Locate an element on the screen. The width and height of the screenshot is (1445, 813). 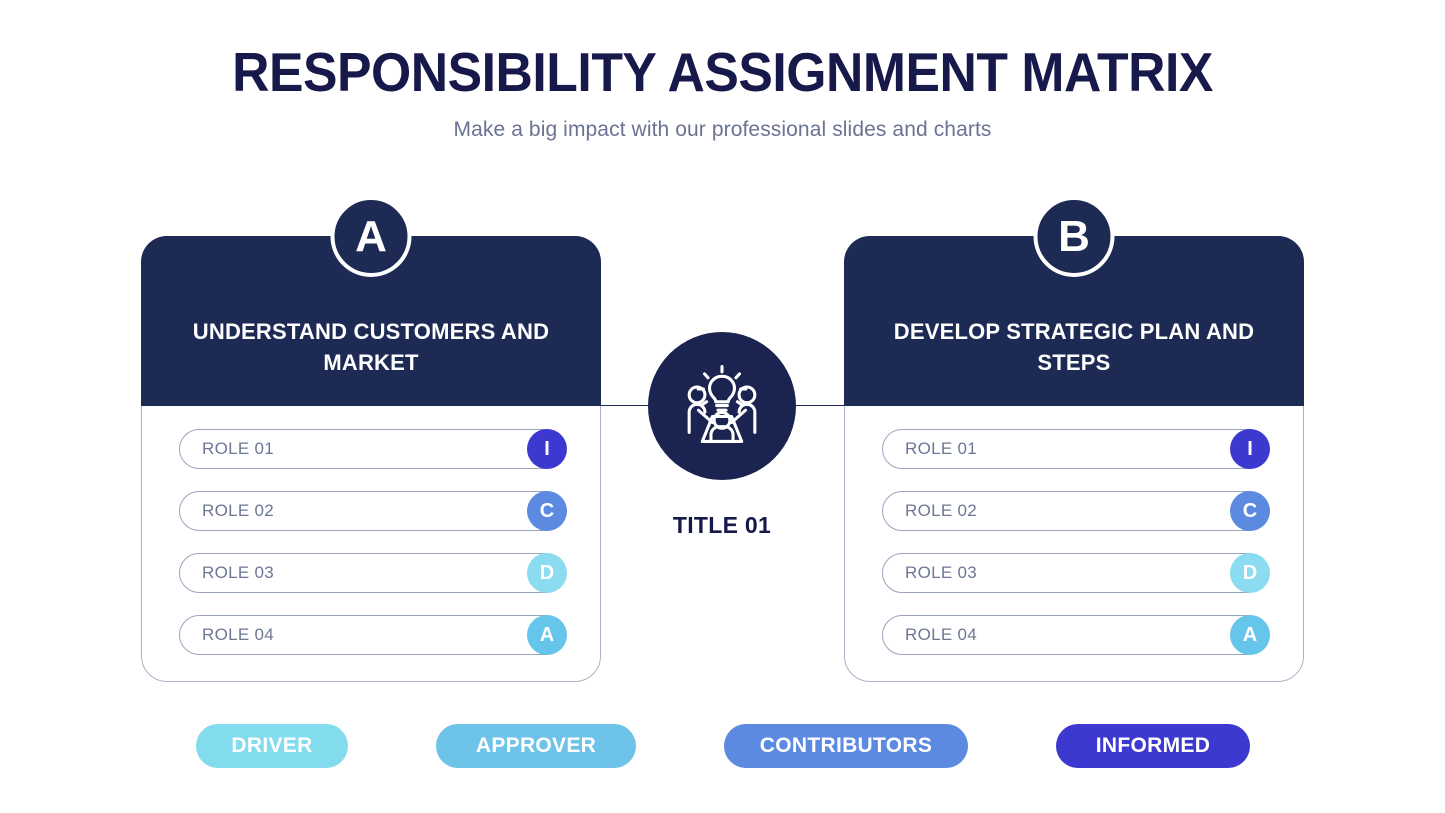
legend-pill-informed: INFORMED is located at coordinates (1153, 746).